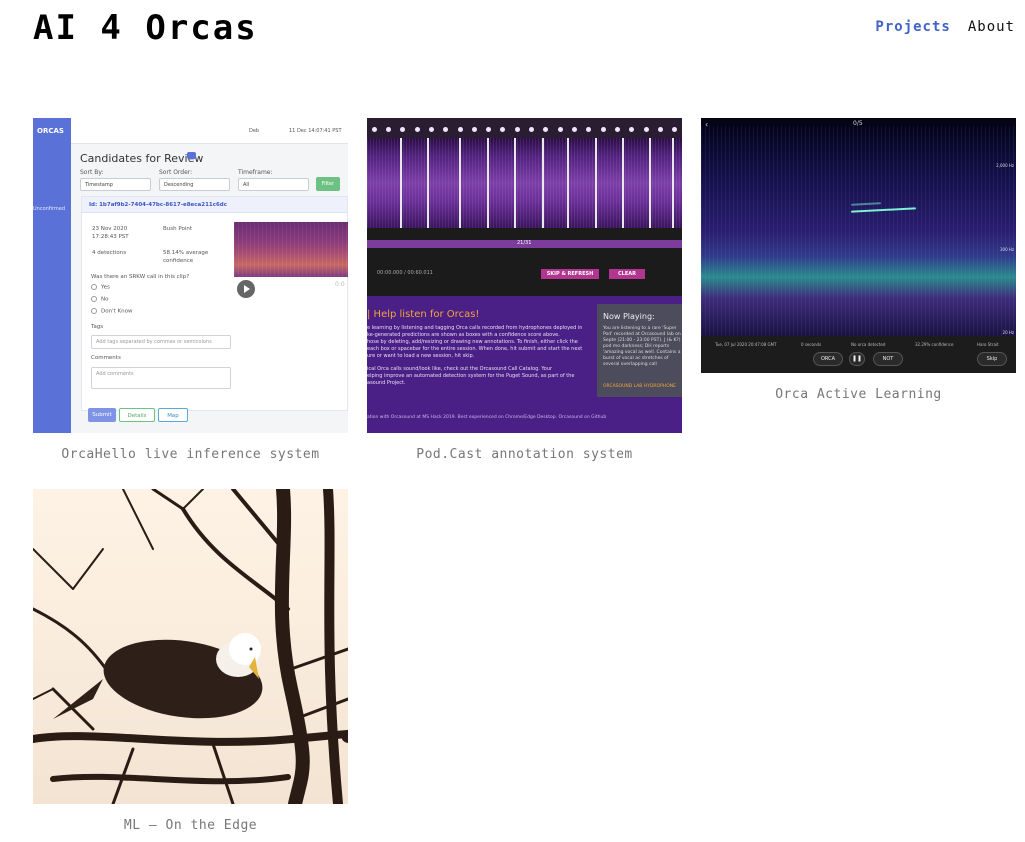  I want to click on clear-button: CLEAR, so click(627, 274).